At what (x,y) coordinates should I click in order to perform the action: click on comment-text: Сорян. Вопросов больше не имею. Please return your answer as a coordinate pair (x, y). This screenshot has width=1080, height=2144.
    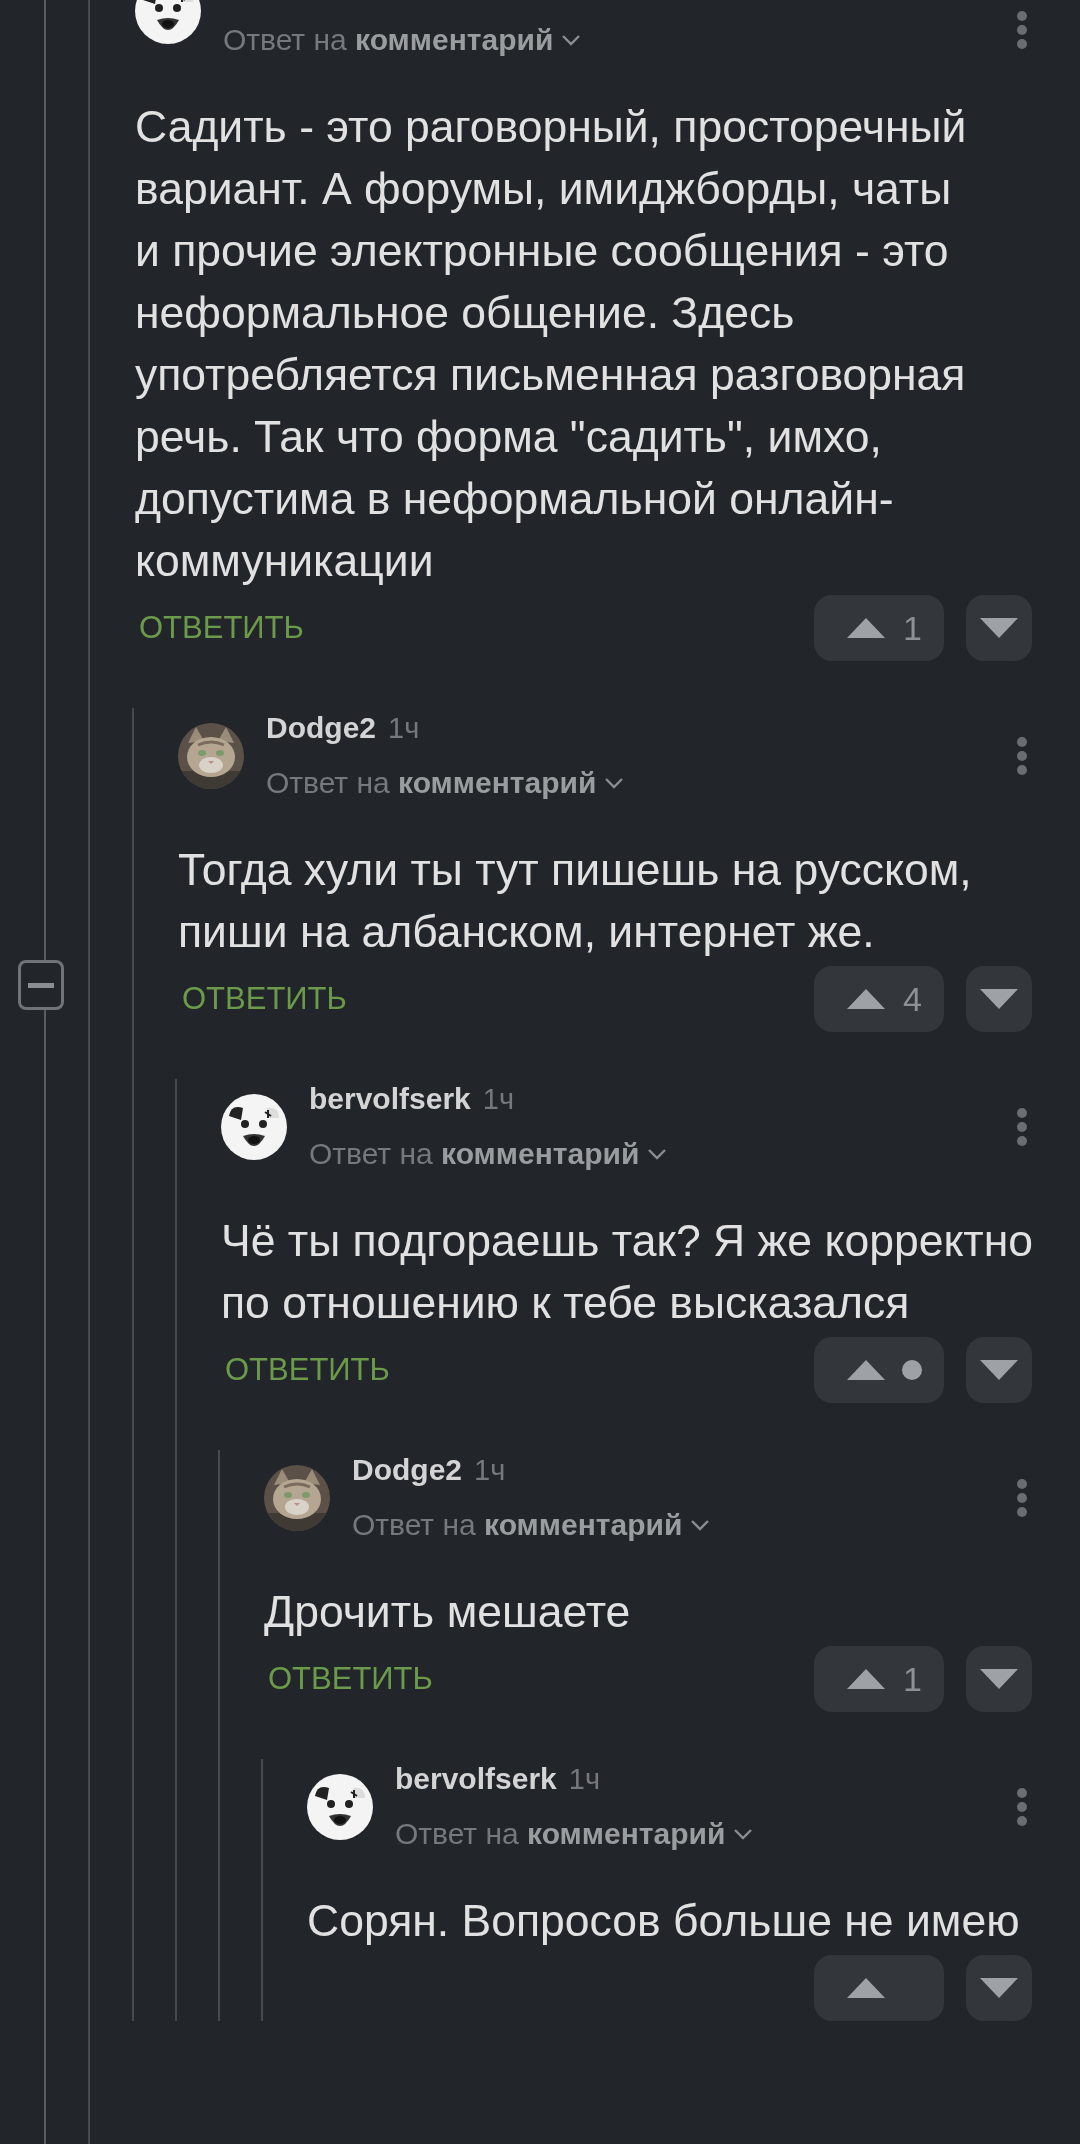
    Looking at the image, I should click on (664, 1921).